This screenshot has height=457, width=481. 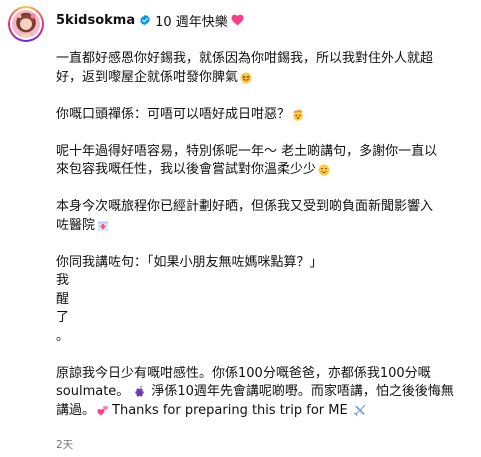 I want to click on caption-line: 我, so click(x=262, y=281).